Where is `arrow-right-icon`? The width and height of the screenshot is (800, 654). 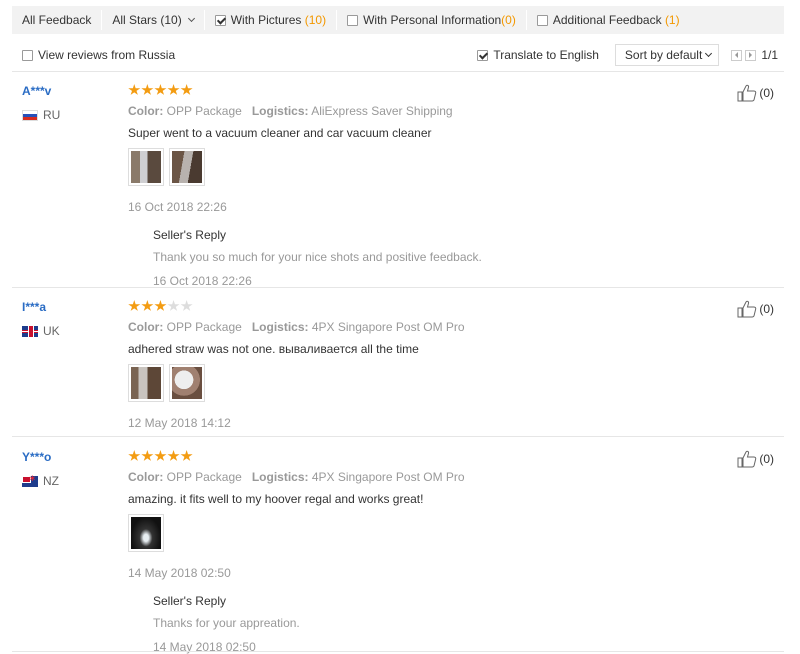
arrow-right-icon is located at coordinates (751, 55).